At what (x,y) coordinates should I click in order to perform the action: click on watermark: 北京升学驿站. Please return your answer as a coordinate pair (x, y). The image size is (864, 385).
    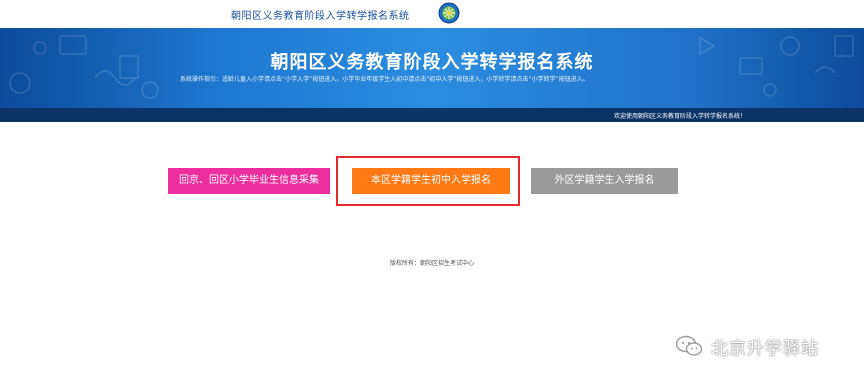
    Looking at the image, I should click on (747, 346).